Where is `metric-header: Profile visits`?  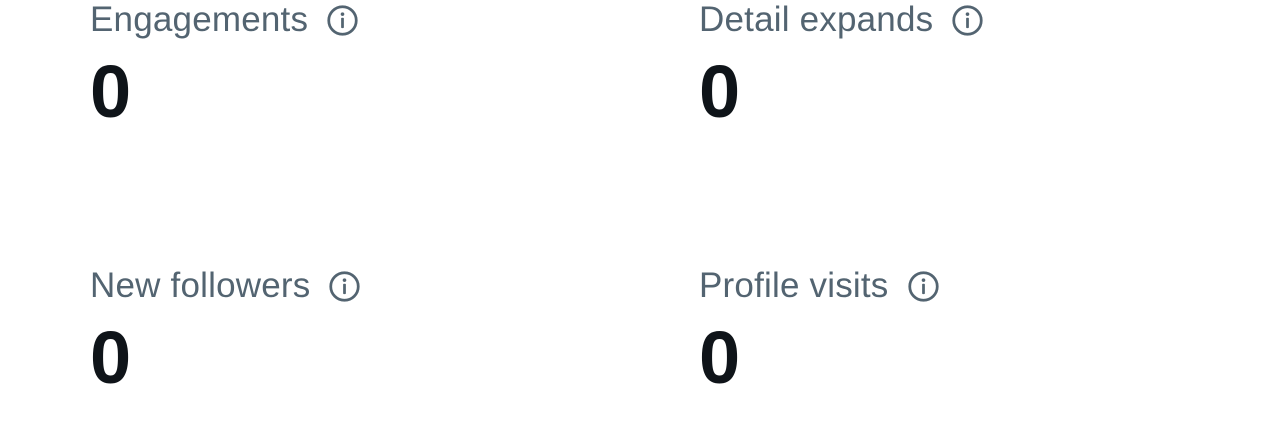
metric-header: Profile visits is located at coordinates (979, 286).